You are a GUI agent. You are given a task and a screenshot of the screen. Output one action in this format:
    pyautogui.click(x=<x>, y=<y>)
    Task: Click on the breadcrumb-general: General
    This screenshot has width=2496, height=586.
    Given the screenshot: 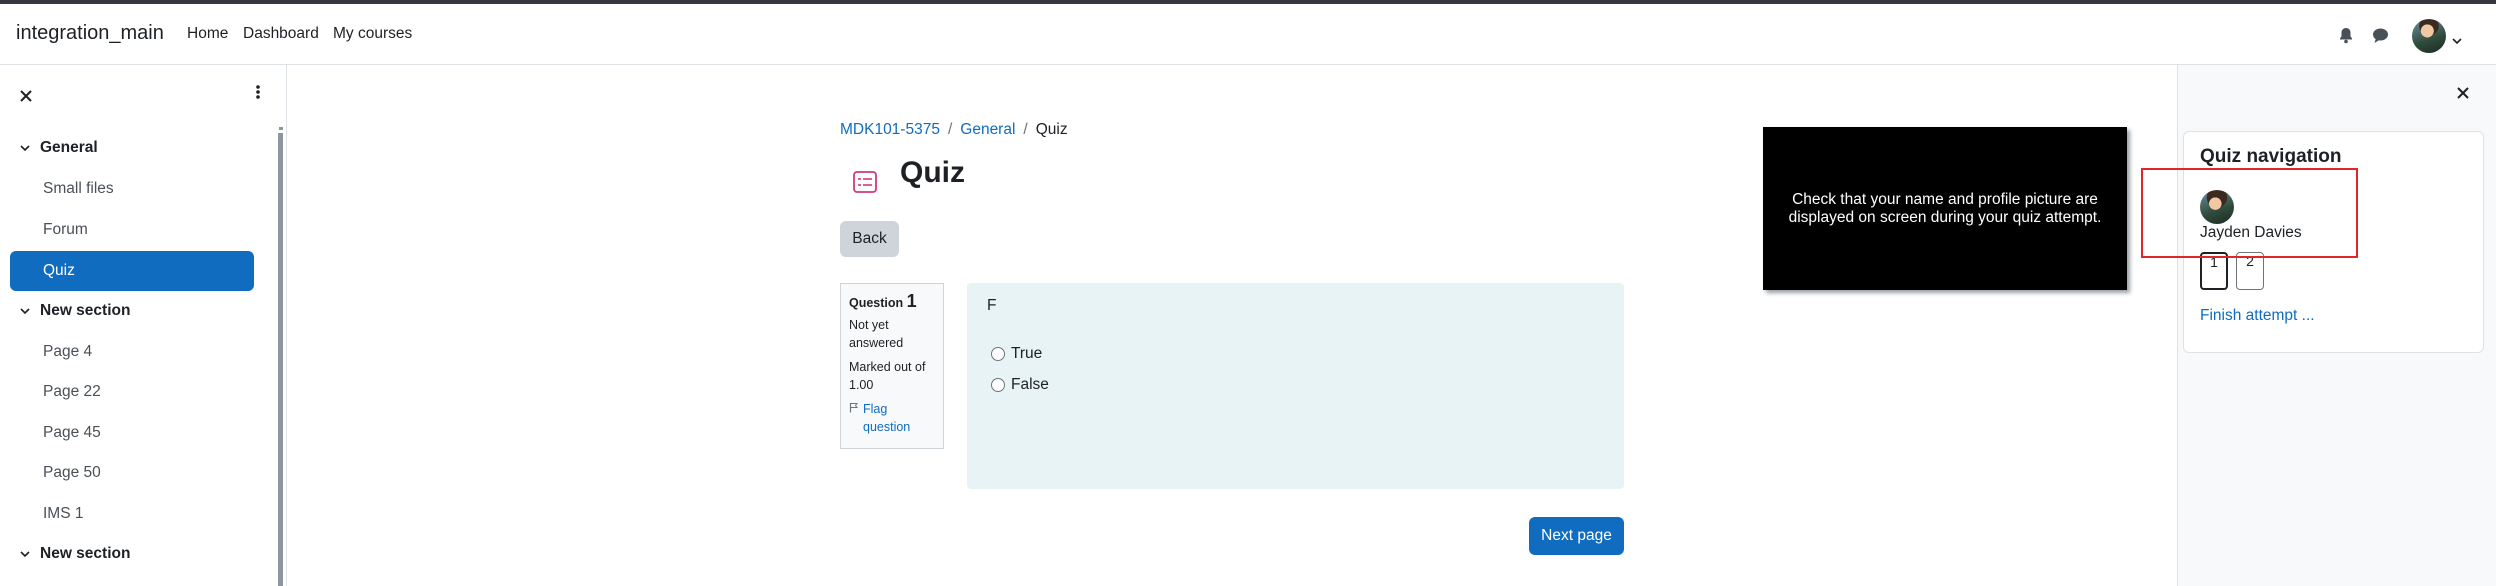 What is the action you would take?
    pyautogui.click(x=987, y=129)
    